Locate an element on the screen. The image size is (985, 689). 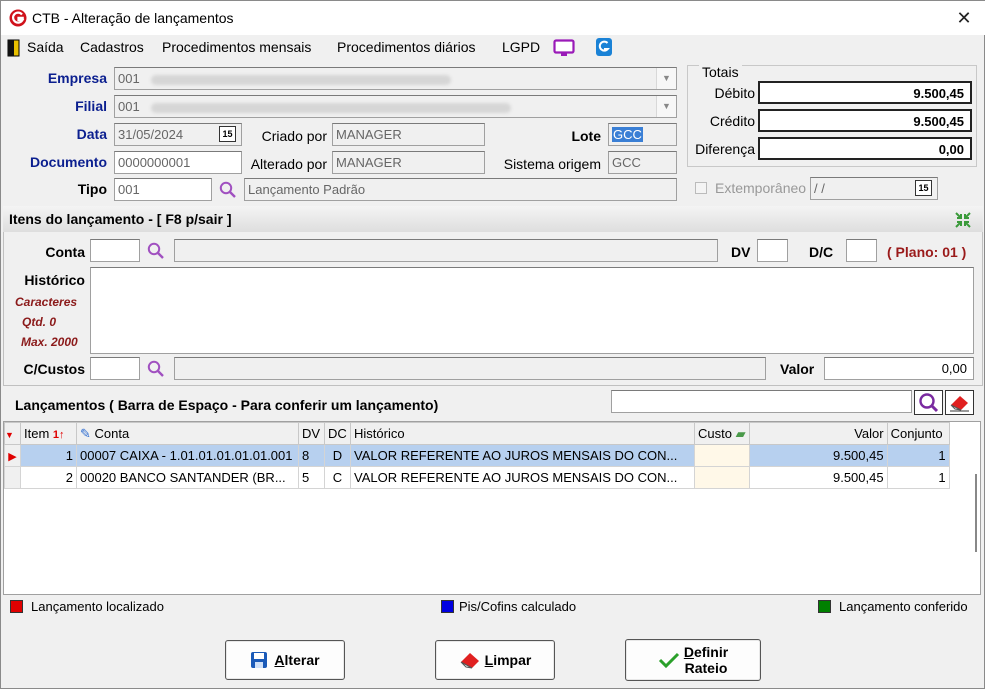
criado-input: MANAGER is located at coordinates (408, 134).